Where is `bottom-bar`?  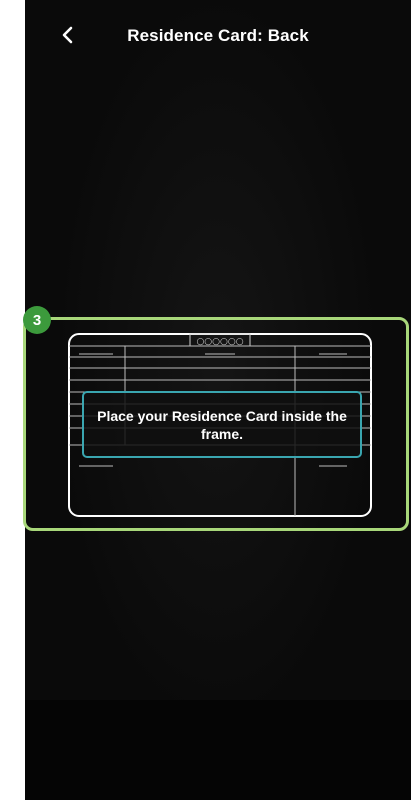
bottom-bar is located at coordinates (218, 750).